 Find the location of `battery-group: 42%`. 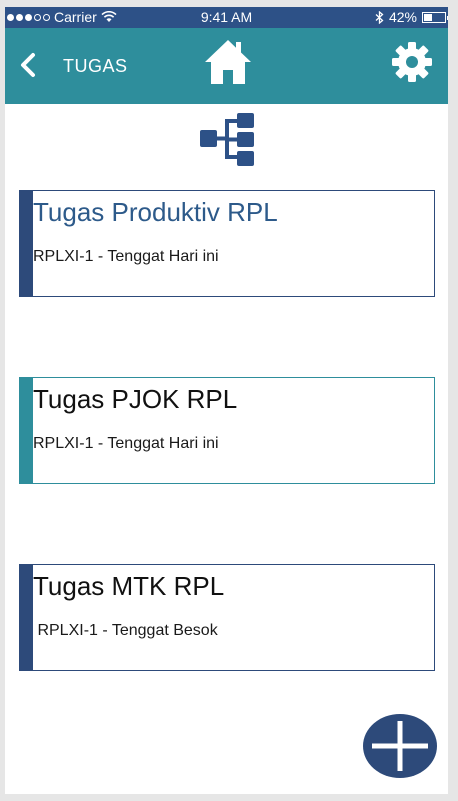

battery-group: 42% is located at coordinates (411, 17).